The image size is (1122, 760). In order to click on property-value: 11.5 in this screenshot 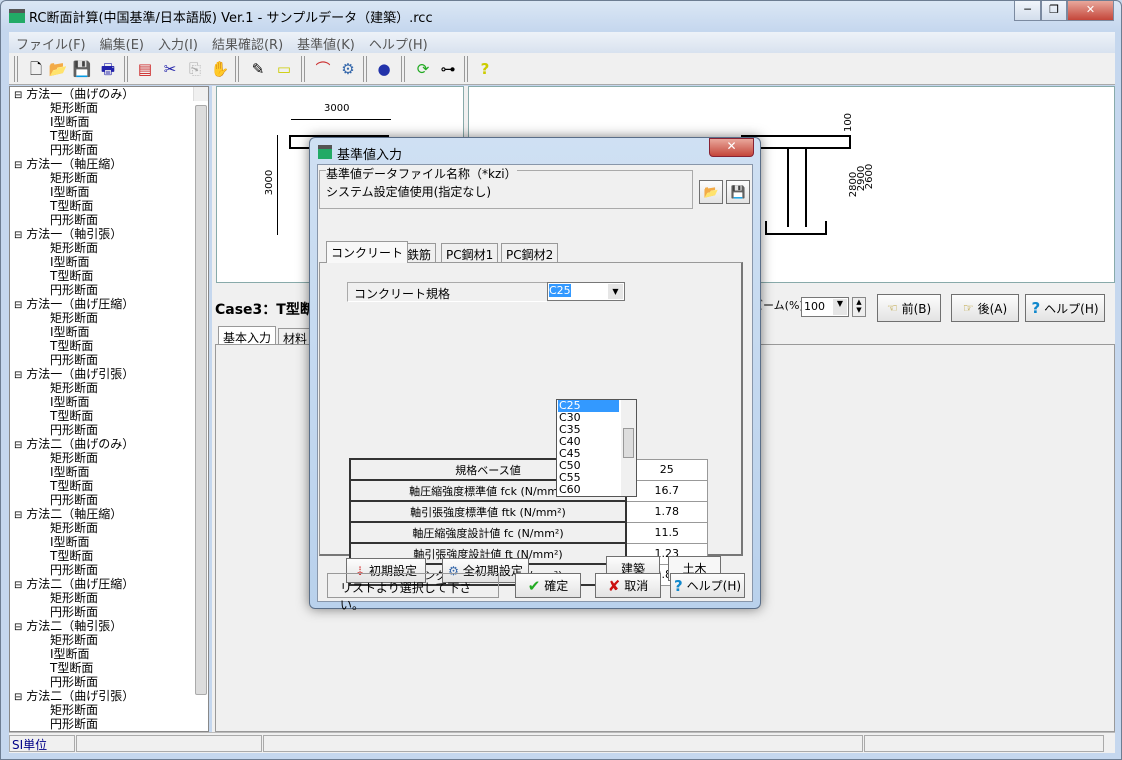, I will do `click(666, 532)`.